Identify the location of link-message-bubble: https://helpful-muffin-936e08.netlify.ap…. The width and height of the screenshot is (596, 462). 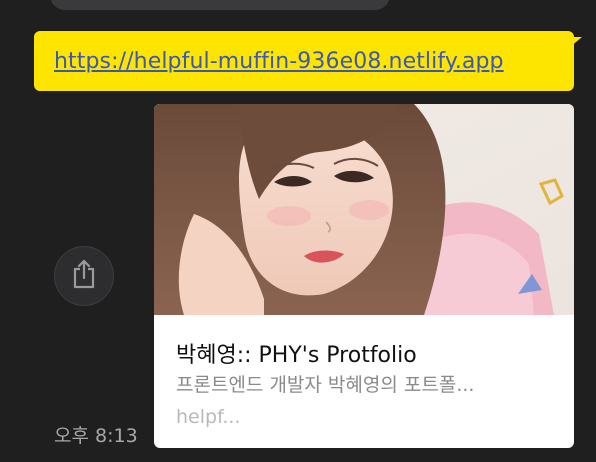
(308, 61).